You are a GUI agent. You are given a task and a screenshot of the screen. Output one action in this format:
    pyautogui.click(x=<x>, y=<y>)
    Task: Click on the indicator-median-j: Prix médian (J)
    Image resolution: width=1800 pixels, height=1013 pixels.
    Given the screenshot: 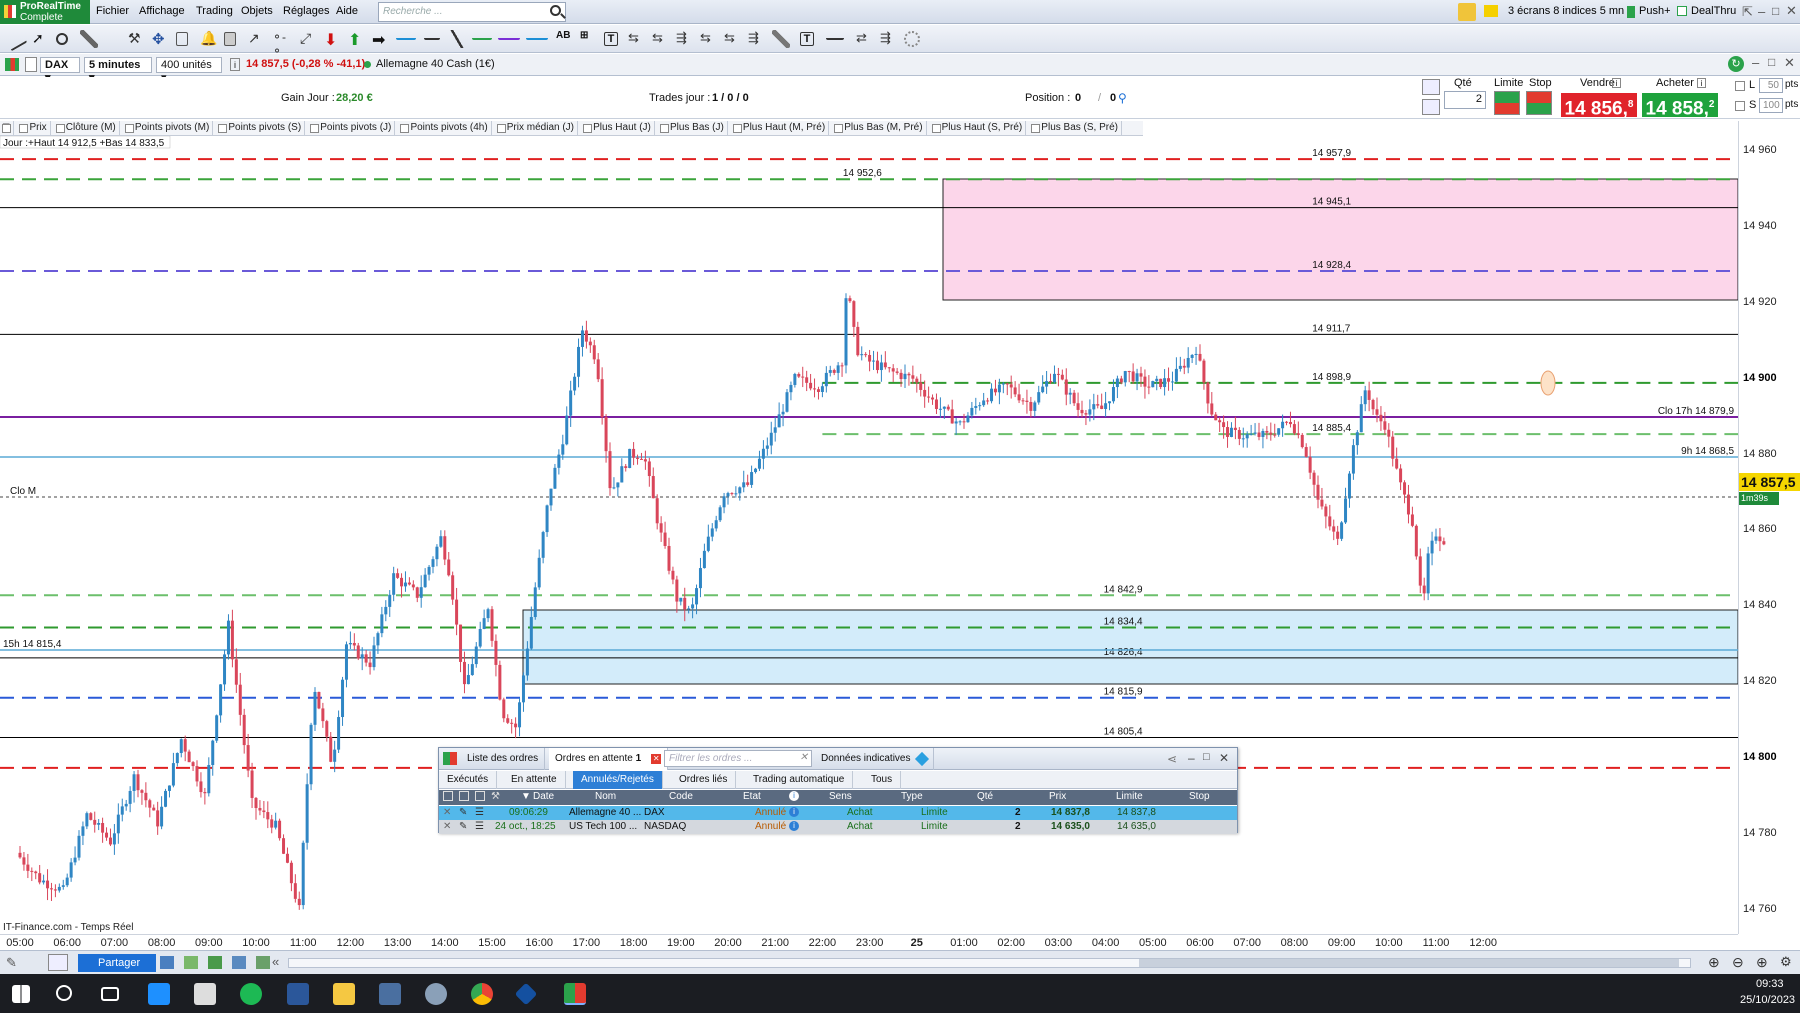 What is the action you would take?
    pyautogui.click(x=537, y=128)
    